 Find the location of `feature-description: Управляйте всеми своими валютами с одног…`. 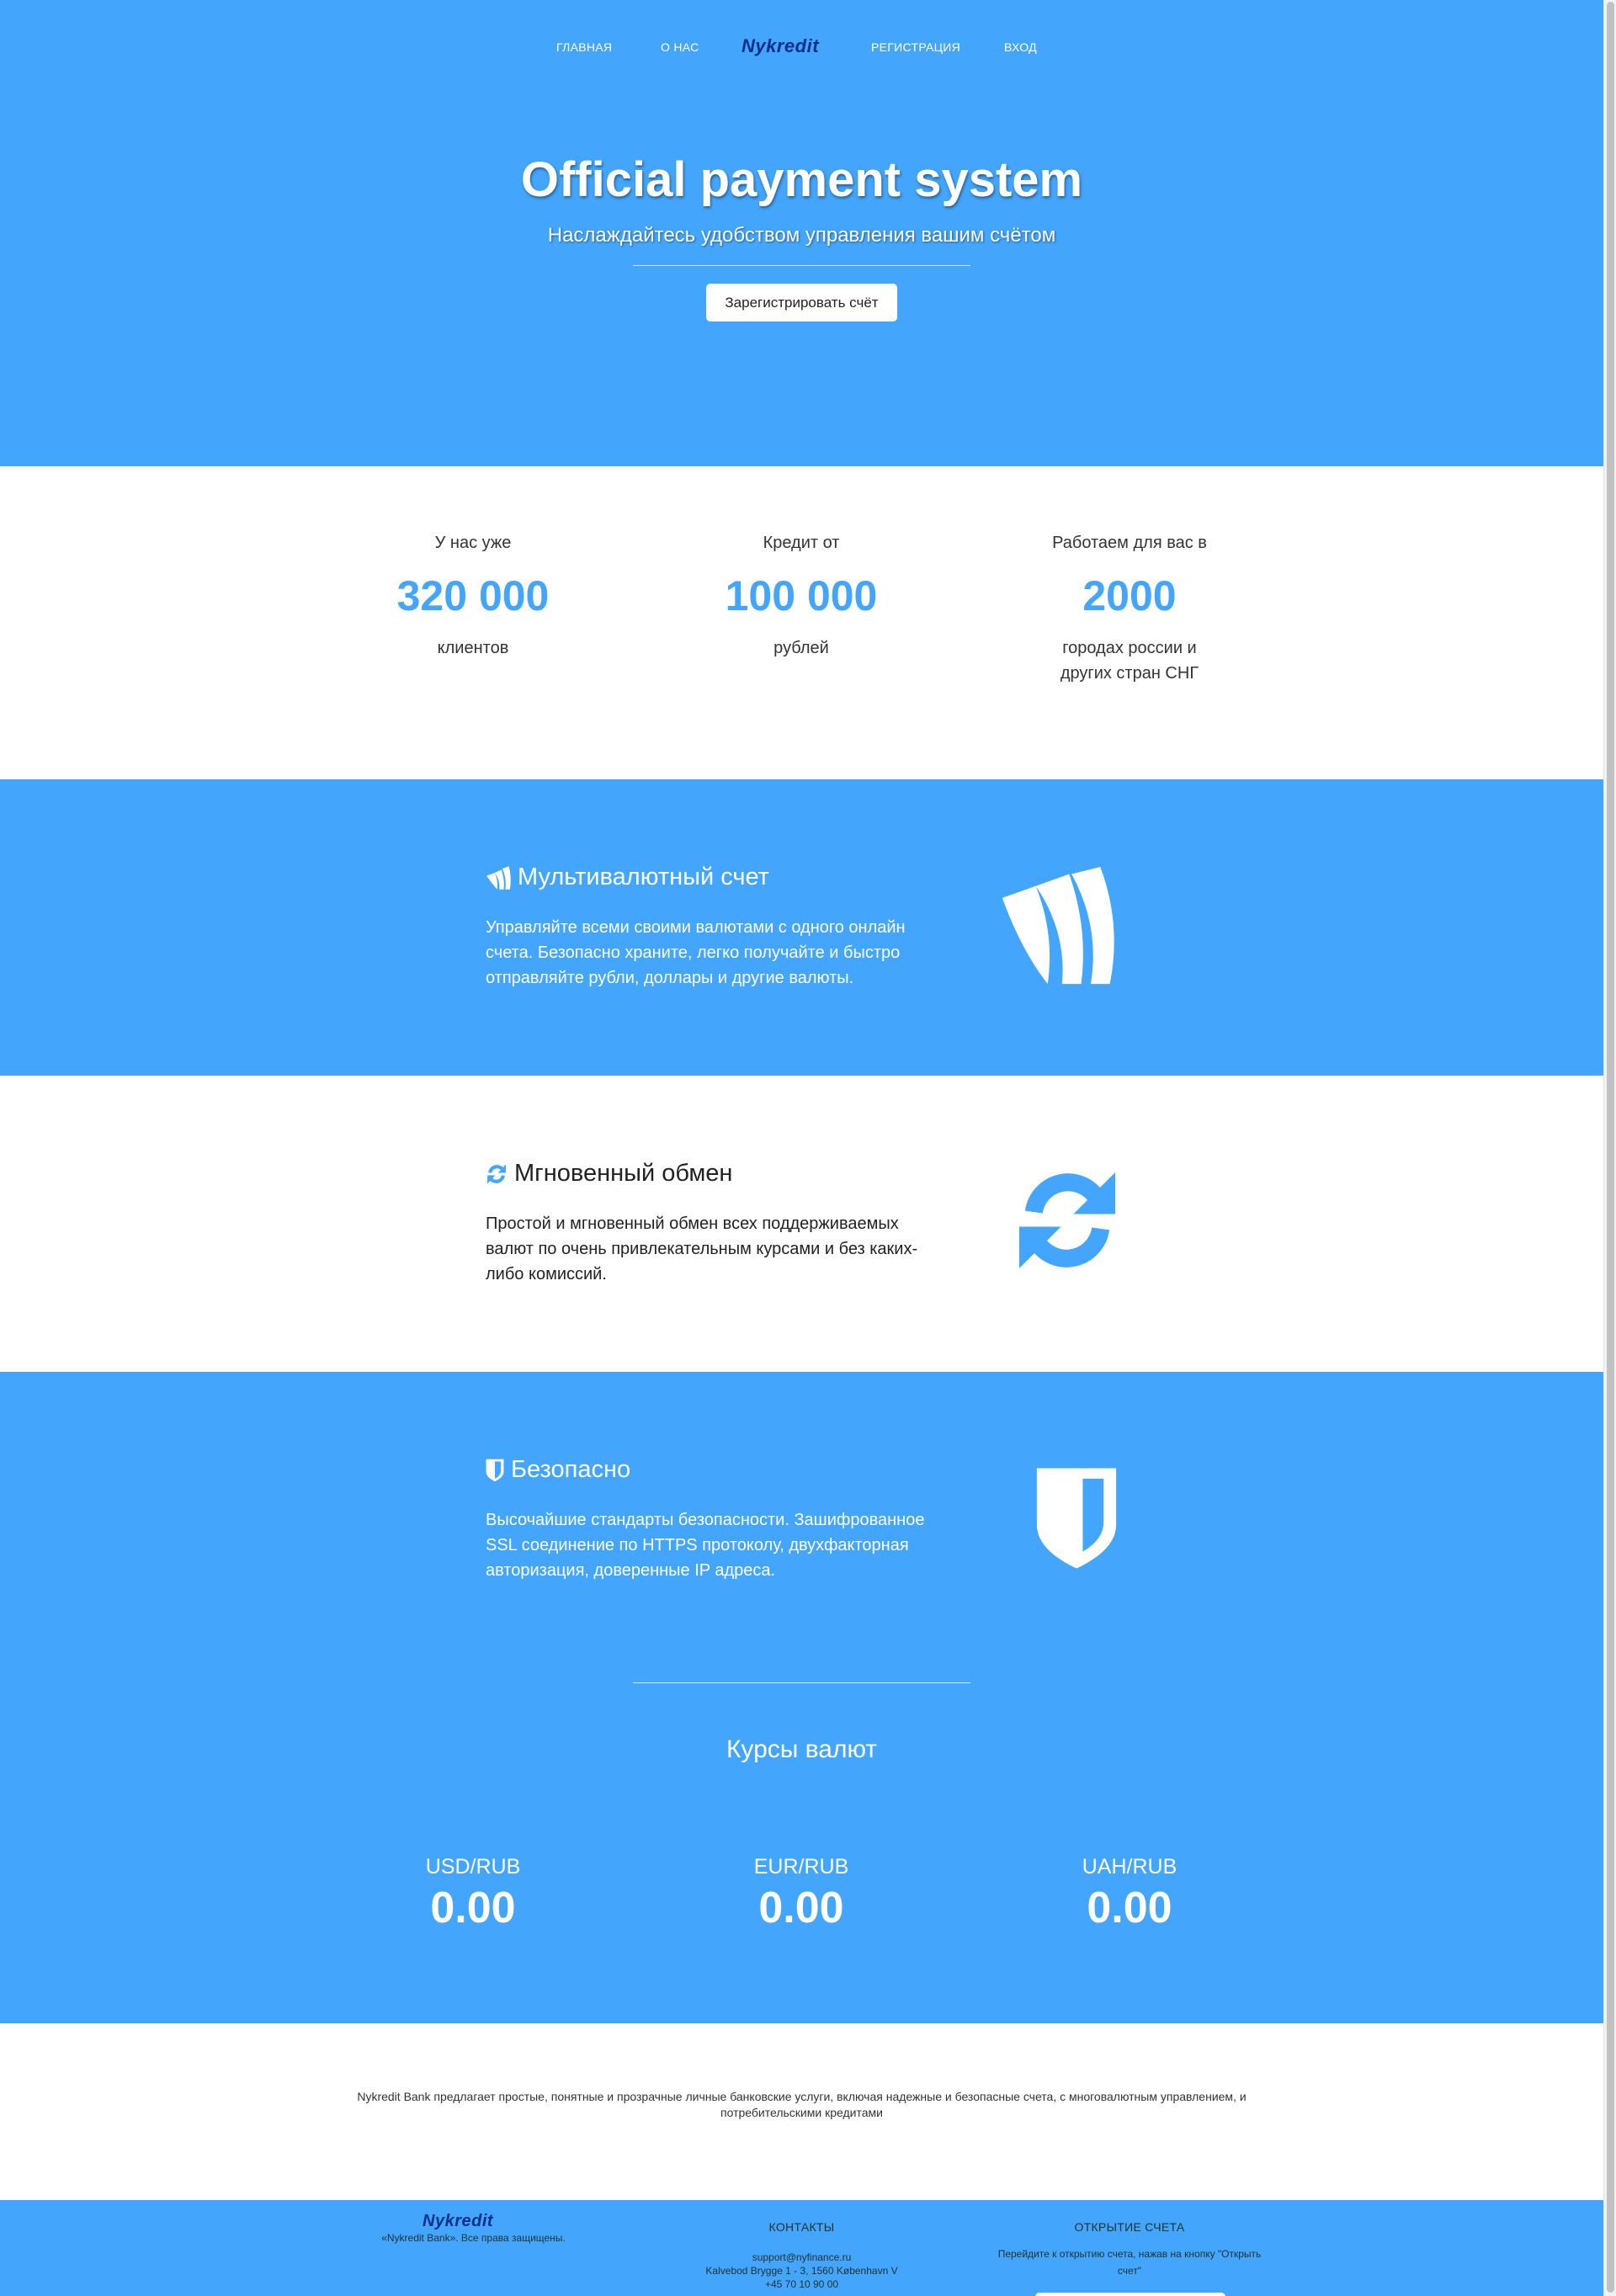

feature-description: Управляйте всеми своими валютами с одног… is located at coordinates (721, 953).